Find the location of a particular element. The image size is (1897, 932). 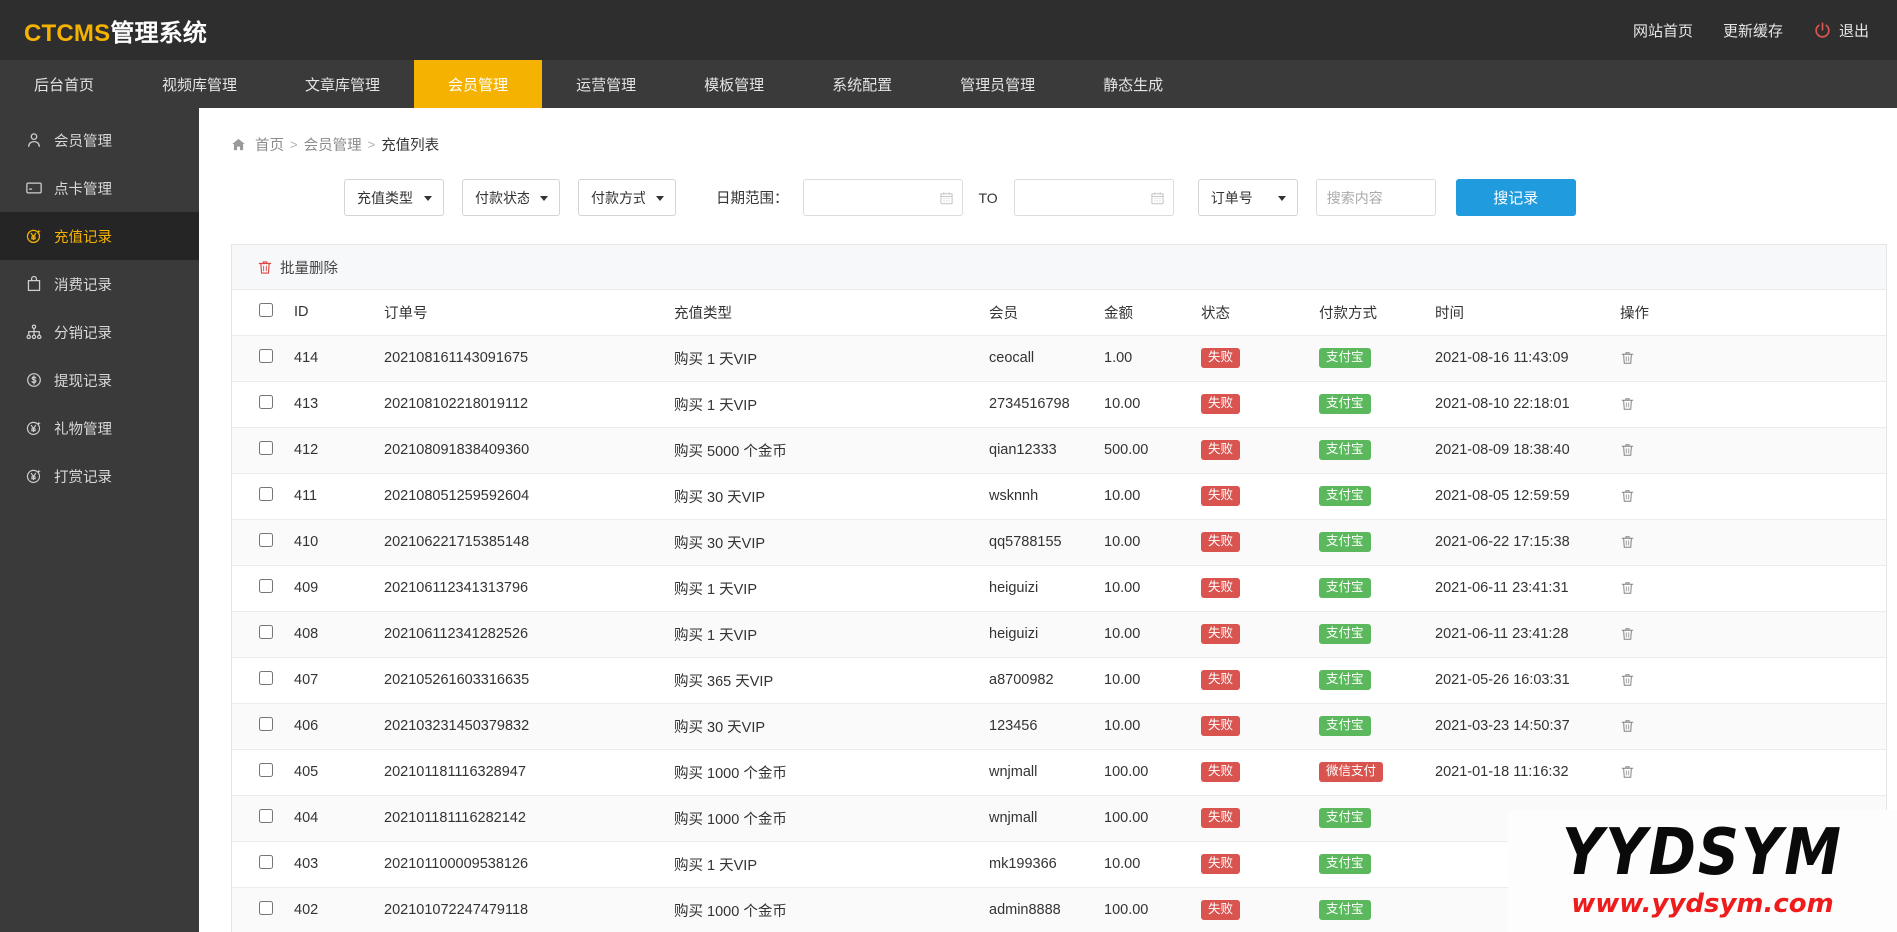

cell-order-no: 202106112341313796 is located at coordinates (529, 588).